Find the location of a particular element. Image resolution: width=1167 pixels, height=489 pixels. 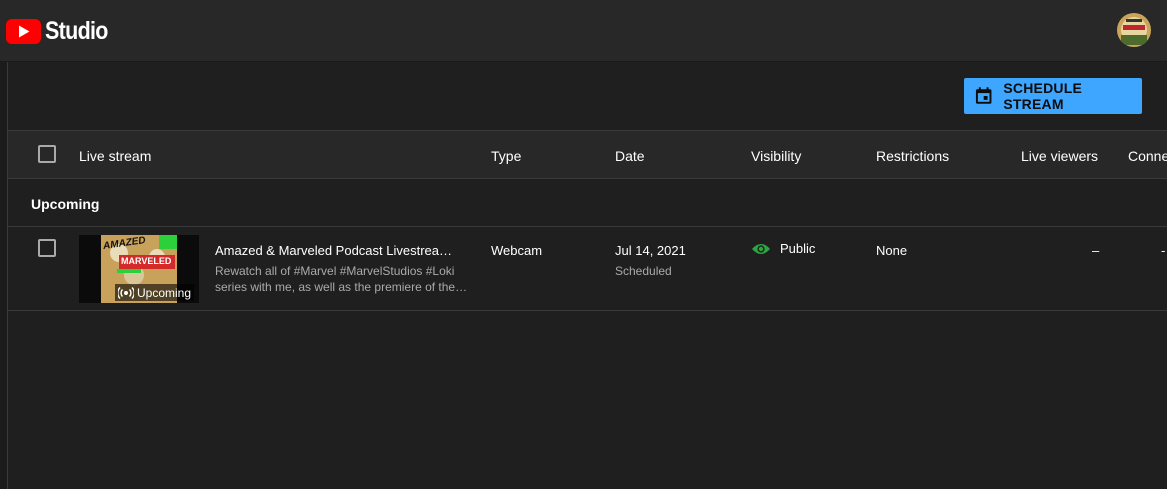

row-checkbox is located at coordinates (47, 248).